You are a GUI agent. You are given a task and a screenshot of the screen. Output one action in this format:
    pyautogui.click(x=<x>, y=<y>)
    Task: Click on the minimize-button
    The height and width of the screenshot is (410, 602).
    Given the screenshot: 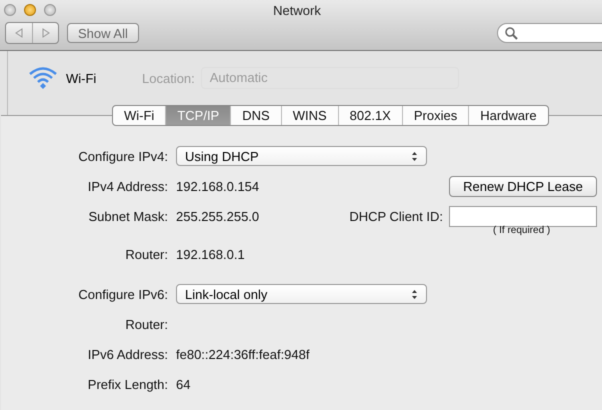 What is the action you would take?
    pyautogui.click(x=30, y=10)
    